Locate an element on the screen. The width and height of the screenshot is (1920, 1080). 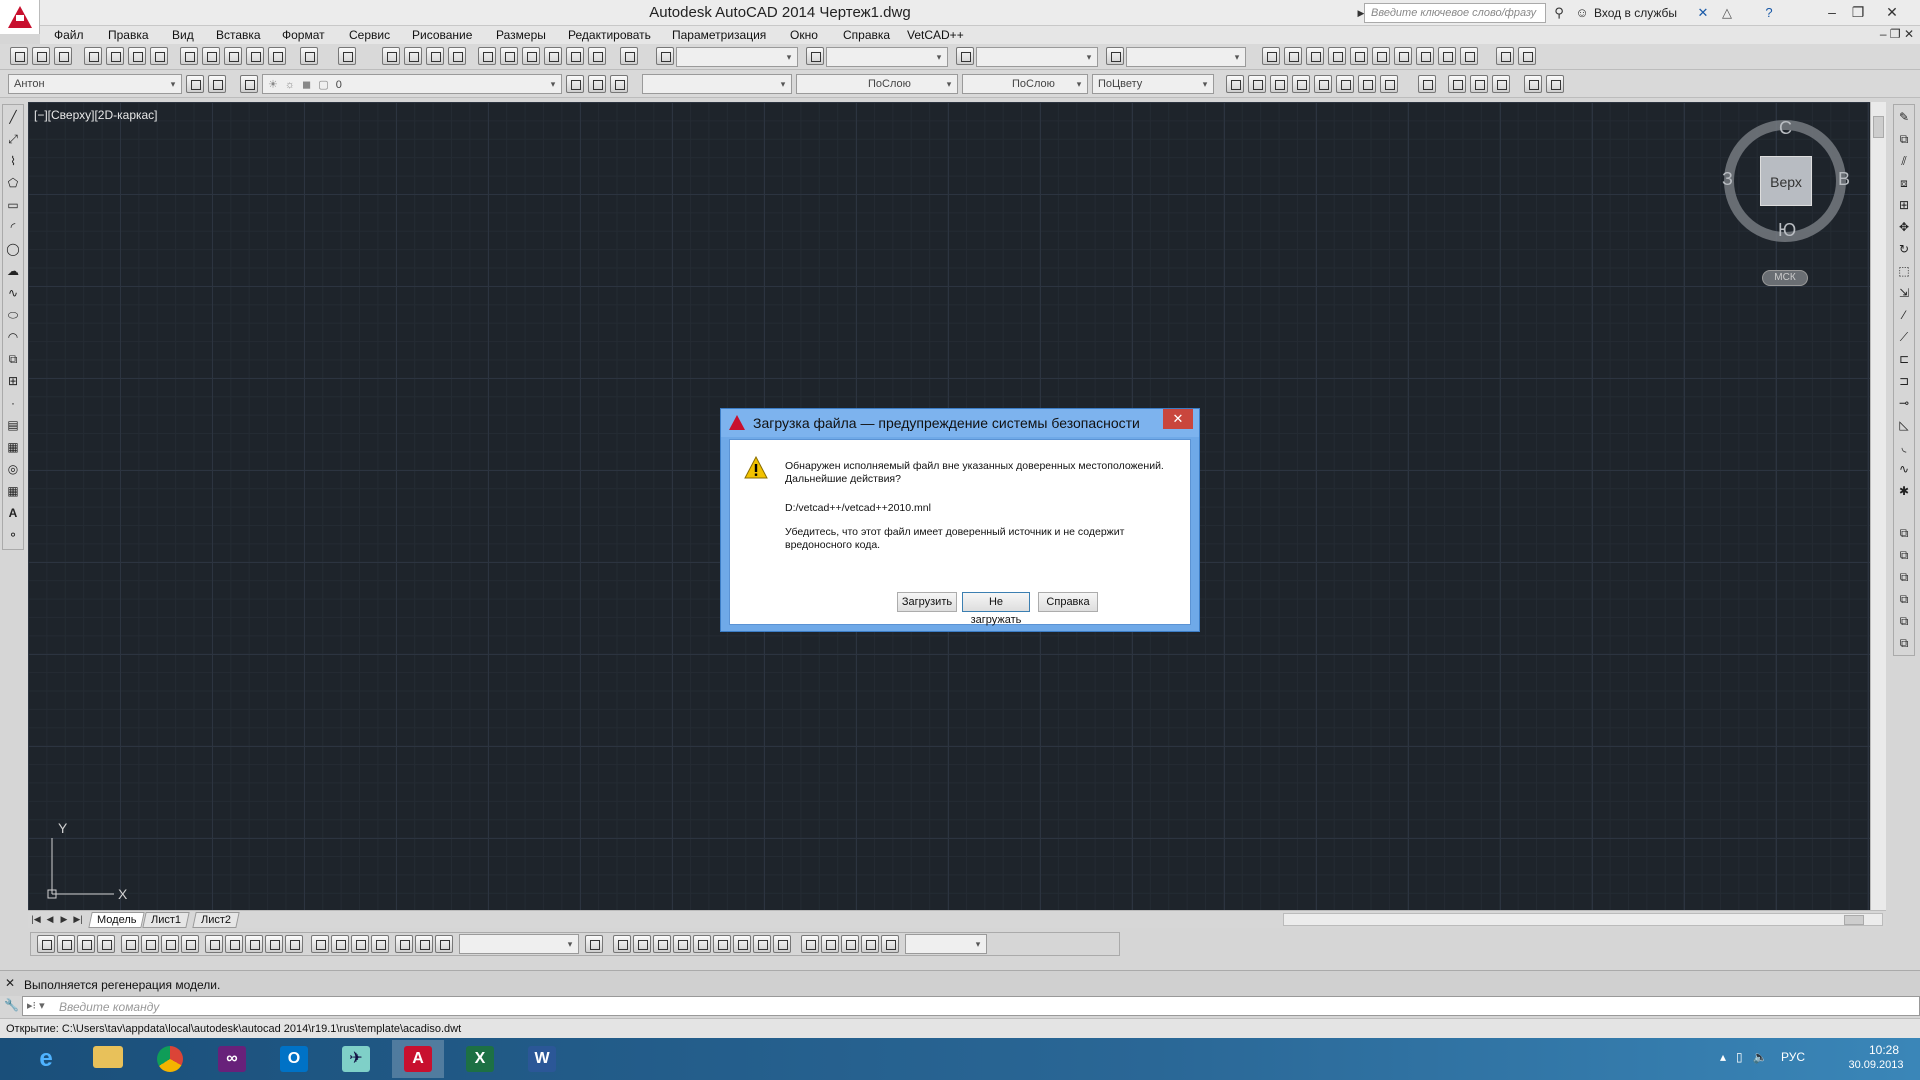
dim-jogged-icon is located at coordinates (150, 944).